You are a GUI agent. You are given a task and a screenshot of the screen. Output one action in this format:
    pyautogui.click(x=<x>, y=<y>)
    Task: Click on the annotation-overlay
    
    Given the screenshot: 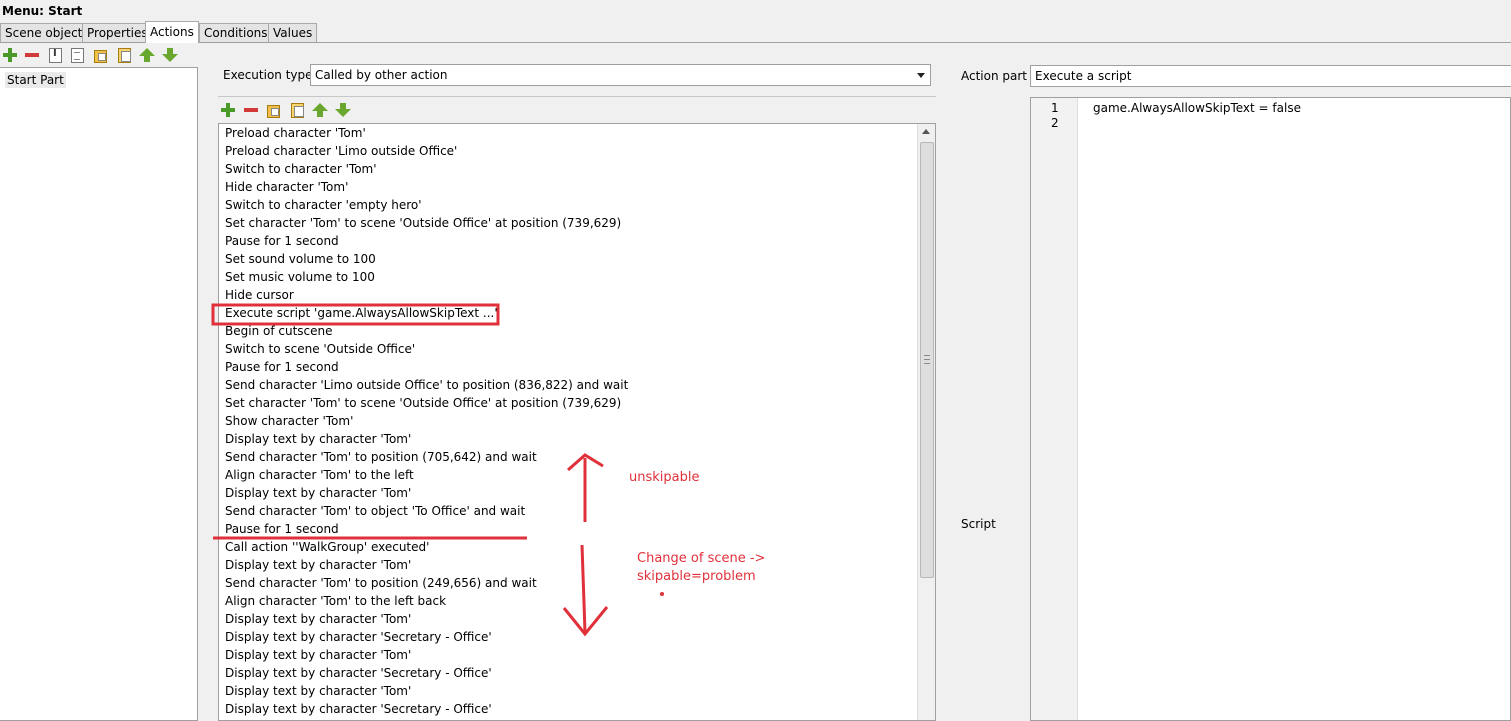 What is the action you would take?
    pyautogui.click(x=437, y=470)
    